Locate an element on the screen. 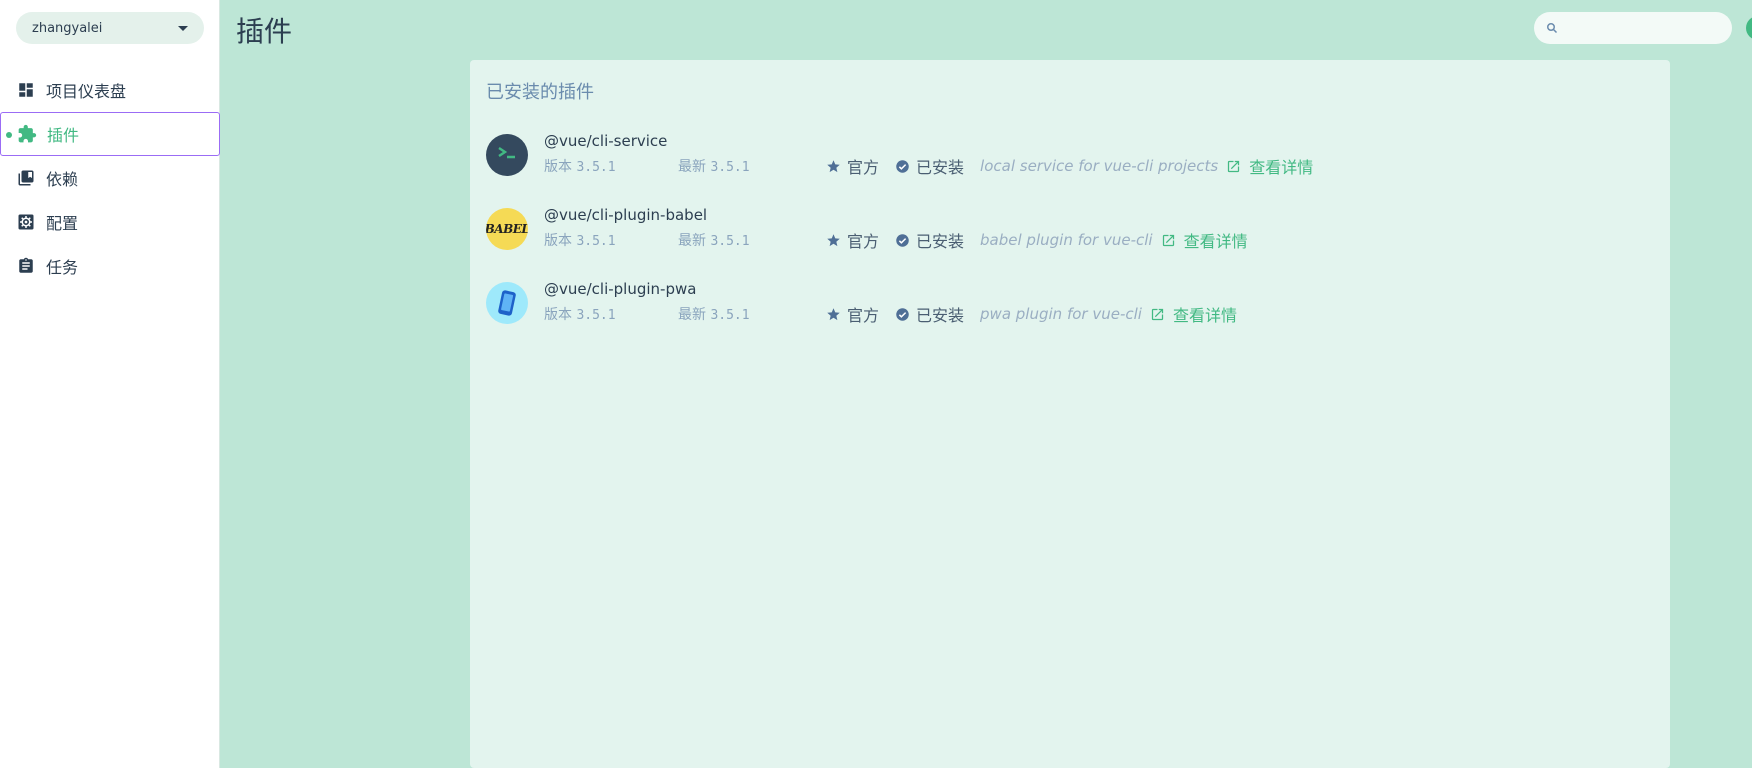 Image resolution: width=1752 pixels, height=768 pixels. sidebar-item-dashboard: 项目仪表盘 is located at coordinates (110, 90).